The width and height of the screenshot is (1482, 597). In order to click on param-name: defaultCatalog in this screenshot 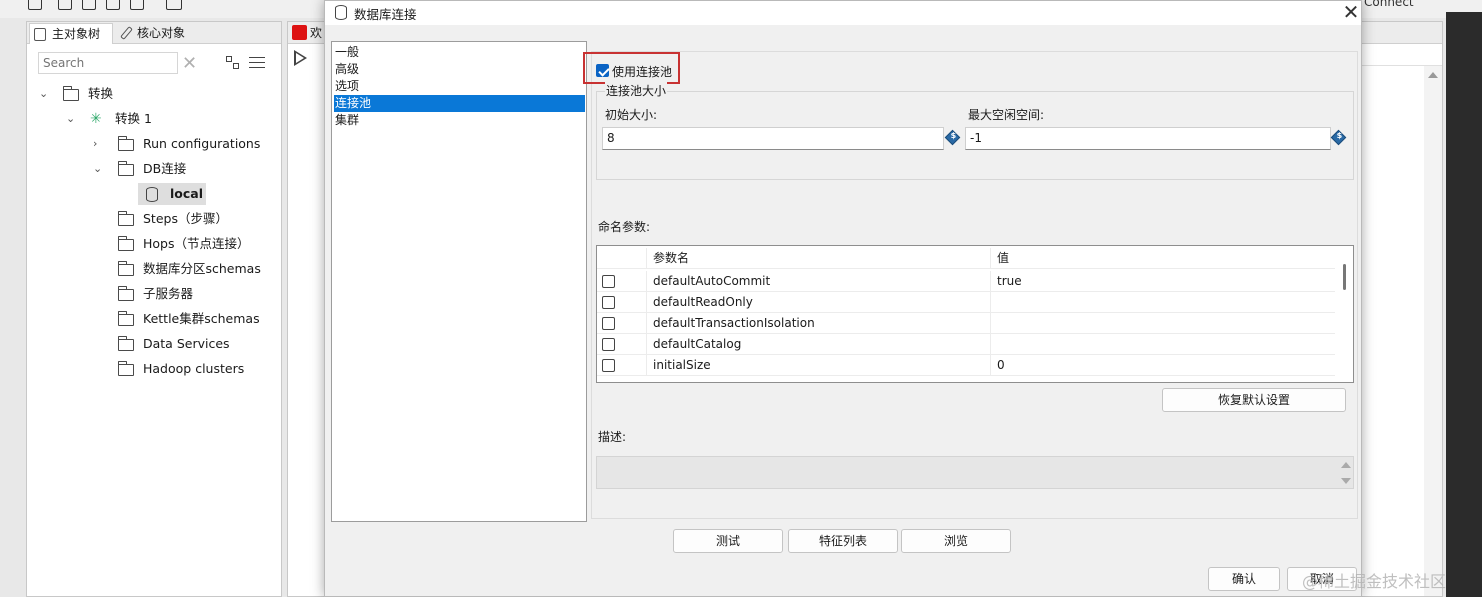, I will do `click(819, 344)`.